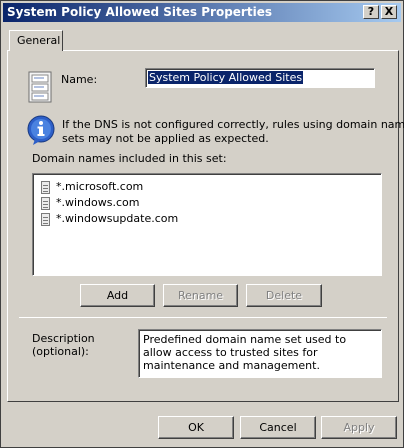 This screenshot has height=448, width=404. Describe the element at coordinates (40, 88) in the screenshot. I see `domain-set-icon` at that location.